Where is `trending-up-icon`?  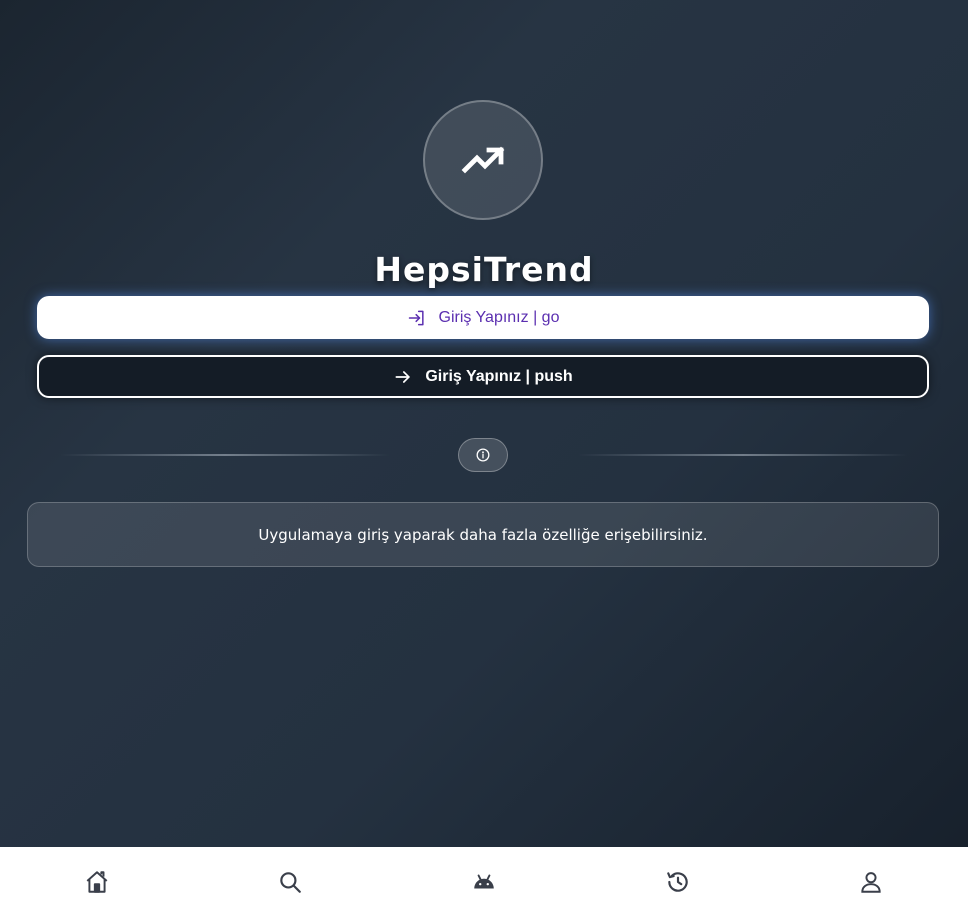
trending-up-icon is located at coordinates (483, 160).